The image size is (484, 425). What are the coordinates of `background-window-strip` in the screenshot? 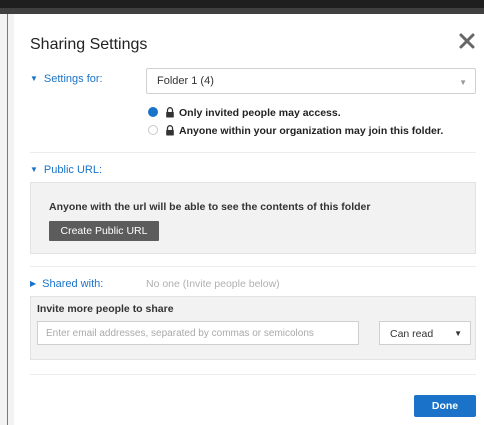 It's located at (7, 219).